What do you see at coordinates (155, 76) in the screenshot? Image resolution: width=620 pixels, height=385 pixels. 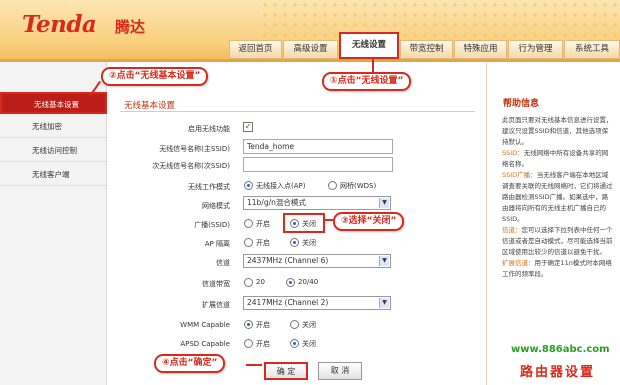 I see `annotation-step2: ②点击“无线基本设置”` at bounding box center [155, 76].